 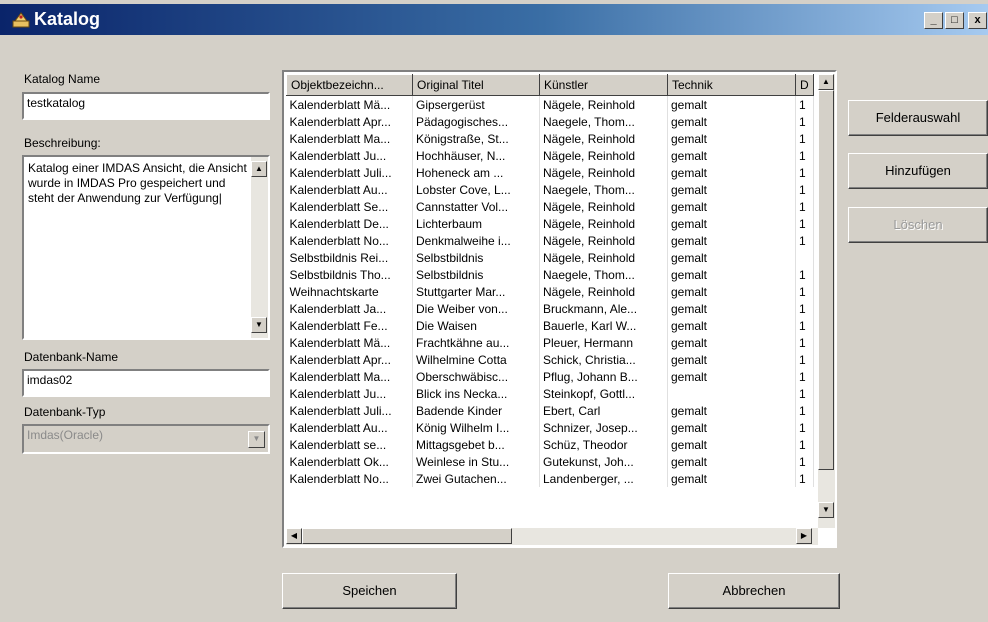 What do you see at coordinates (603, 85) in the screenshot?
I see `column-header: Künstler` at bounding box center [603, 85].